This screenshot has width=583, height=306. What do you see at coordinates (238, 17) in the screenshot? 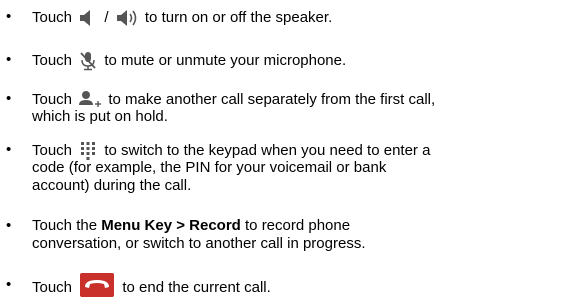
I see `item-text: to turn on or off the speaker.` at bounding box center [238, 17].